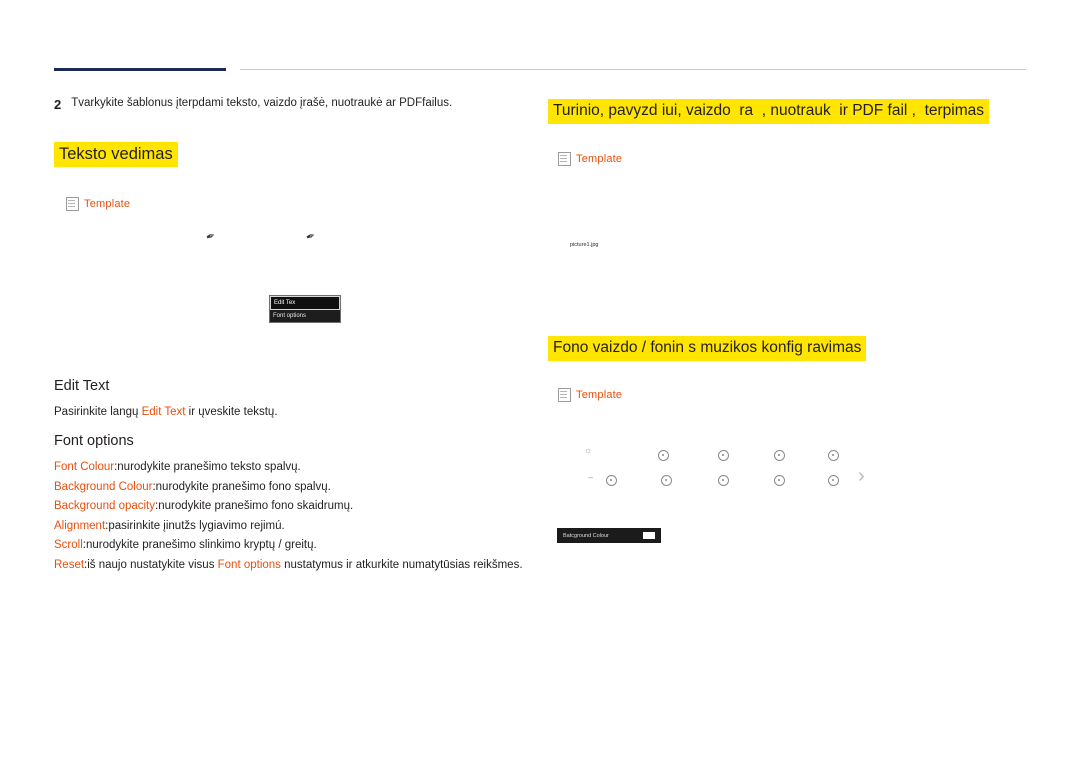  What do you see at coordinates (68, 545) in the screenshot?
I see `font-options-term: Scroll` at bounding box center [68, 545].